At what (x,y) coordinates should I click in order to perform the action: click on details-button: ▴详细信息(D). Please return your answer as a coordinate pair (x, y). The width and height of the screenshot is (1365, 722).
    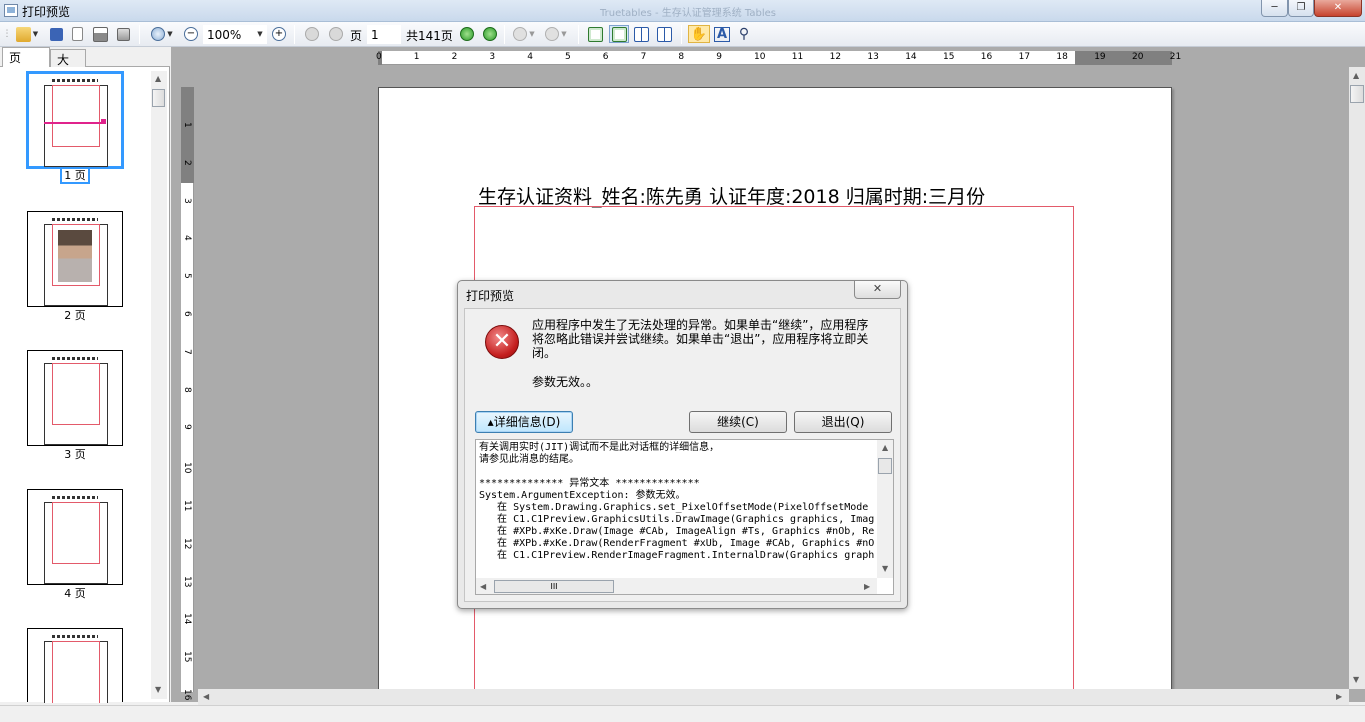
    Looking at the image, I should click on (524, 422).